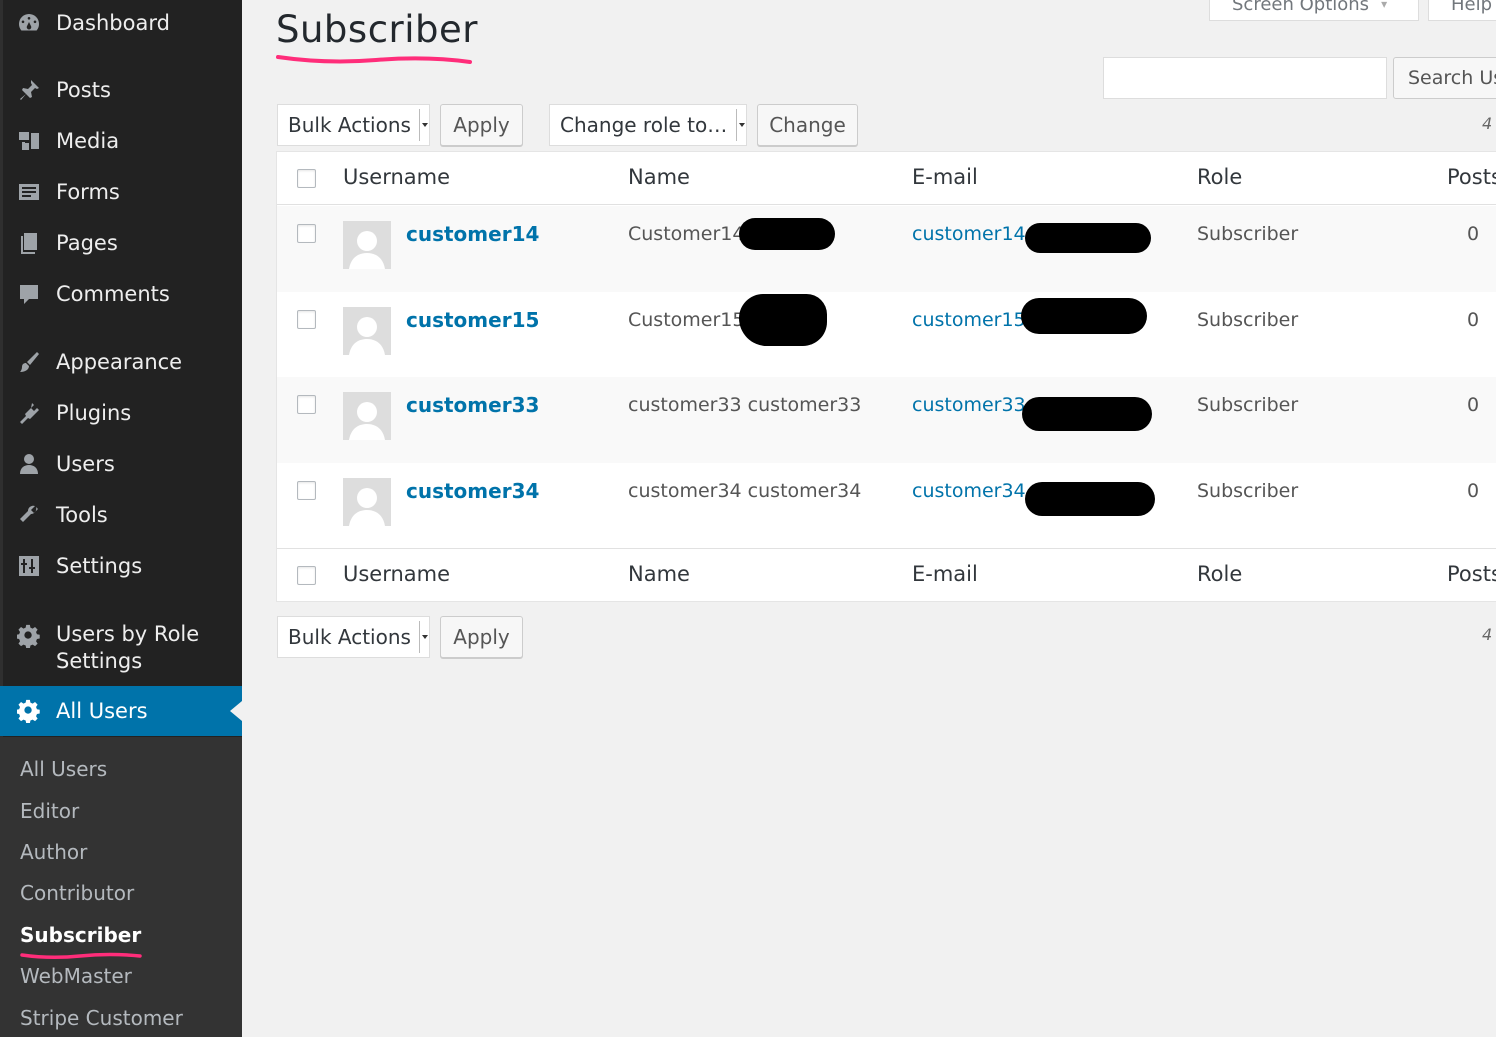  I want to click on apply-button: Apply, so click(481, 125).